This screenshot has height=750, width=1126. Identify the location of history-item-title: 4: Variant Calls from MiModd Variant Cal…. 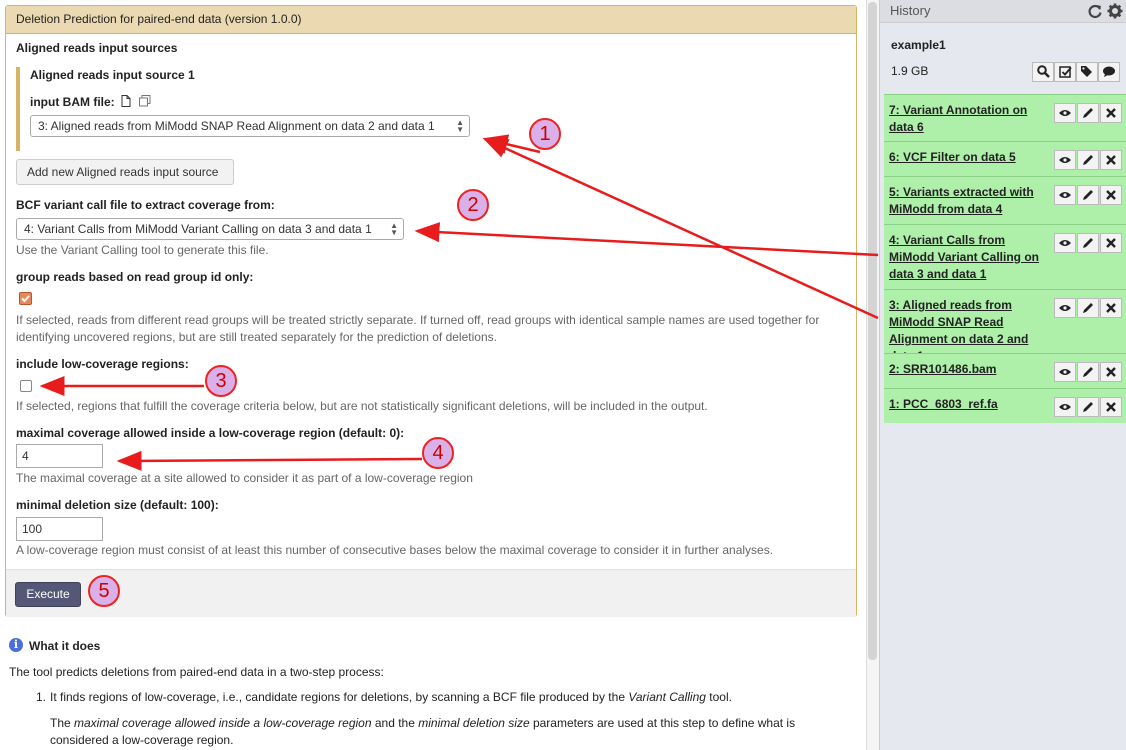
(968, 257).